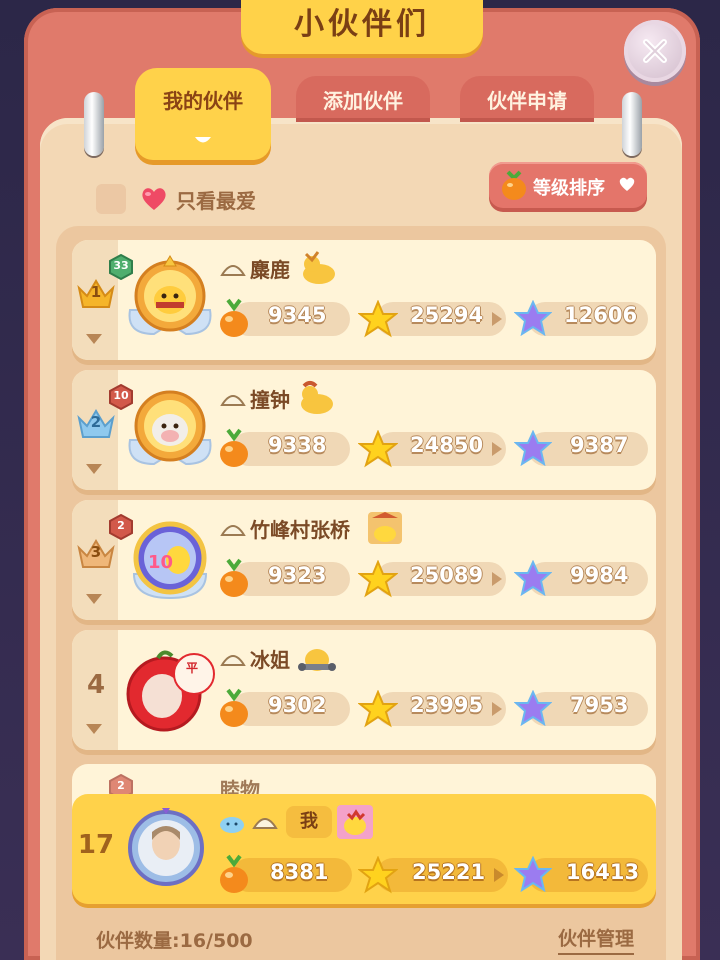  I want to click on rank-number: 4, so click(96, 685).